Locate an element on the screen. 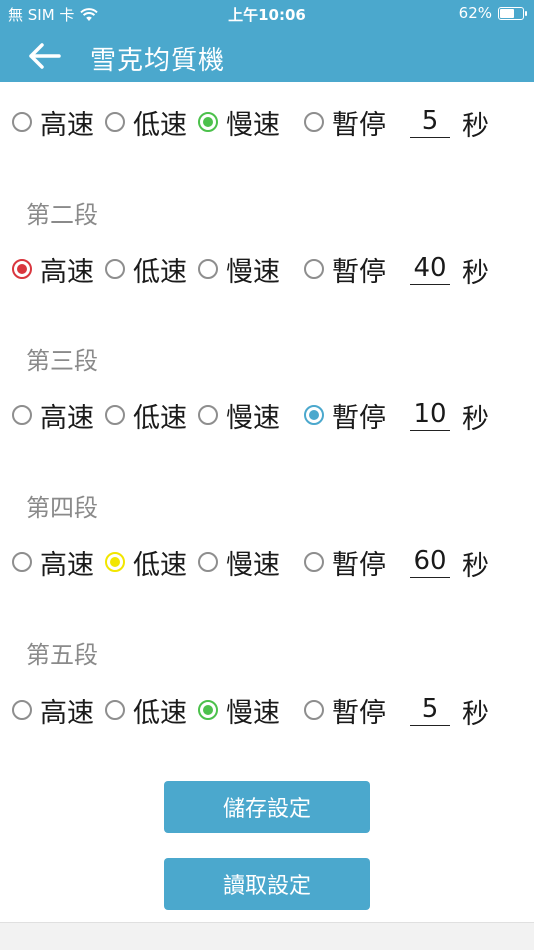 The height and width of the screenshot is (950, 534). battery-percent: 62% is located at coordinates (475, 13).